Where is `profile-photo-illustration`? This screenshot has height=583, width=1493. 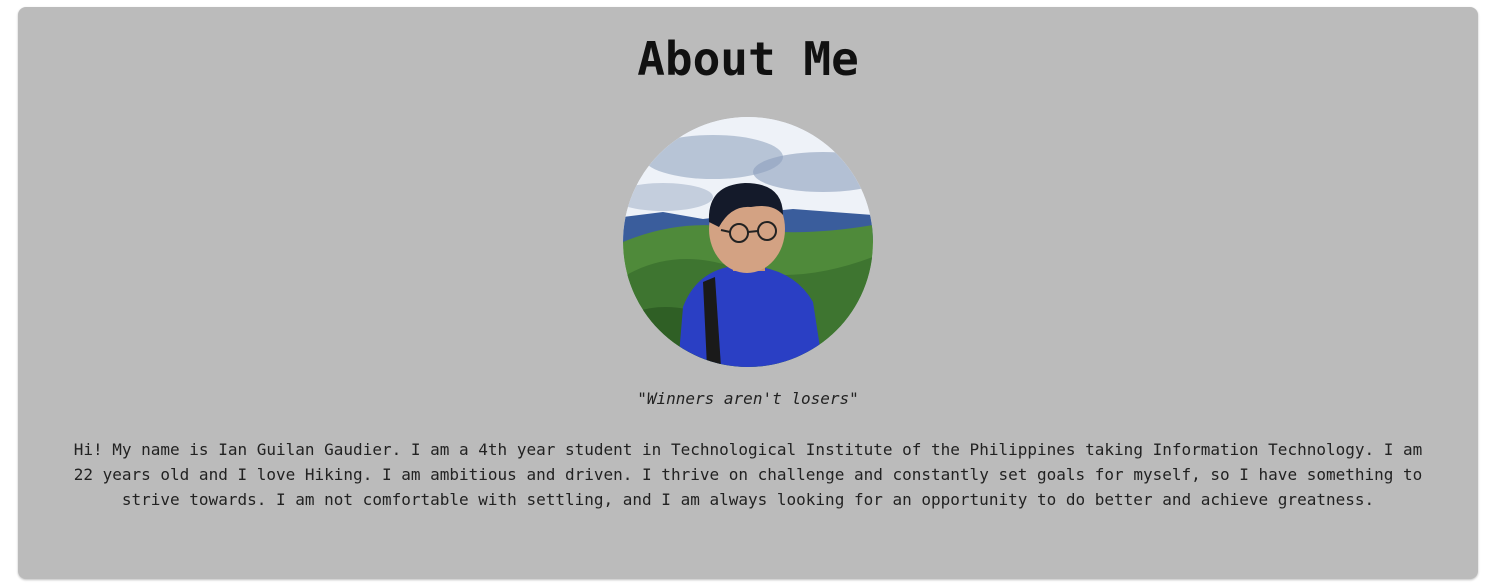 profile-photo-illustration is located at coordinates (748, 242).